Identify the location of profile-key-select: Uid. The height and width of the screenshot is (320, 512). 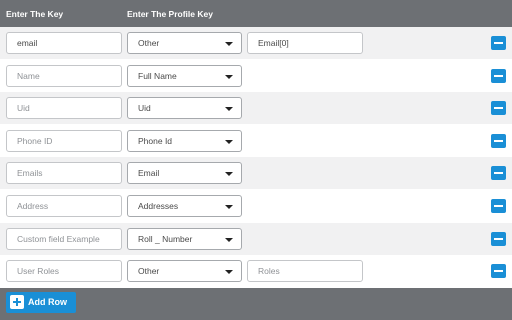
(184, 108).